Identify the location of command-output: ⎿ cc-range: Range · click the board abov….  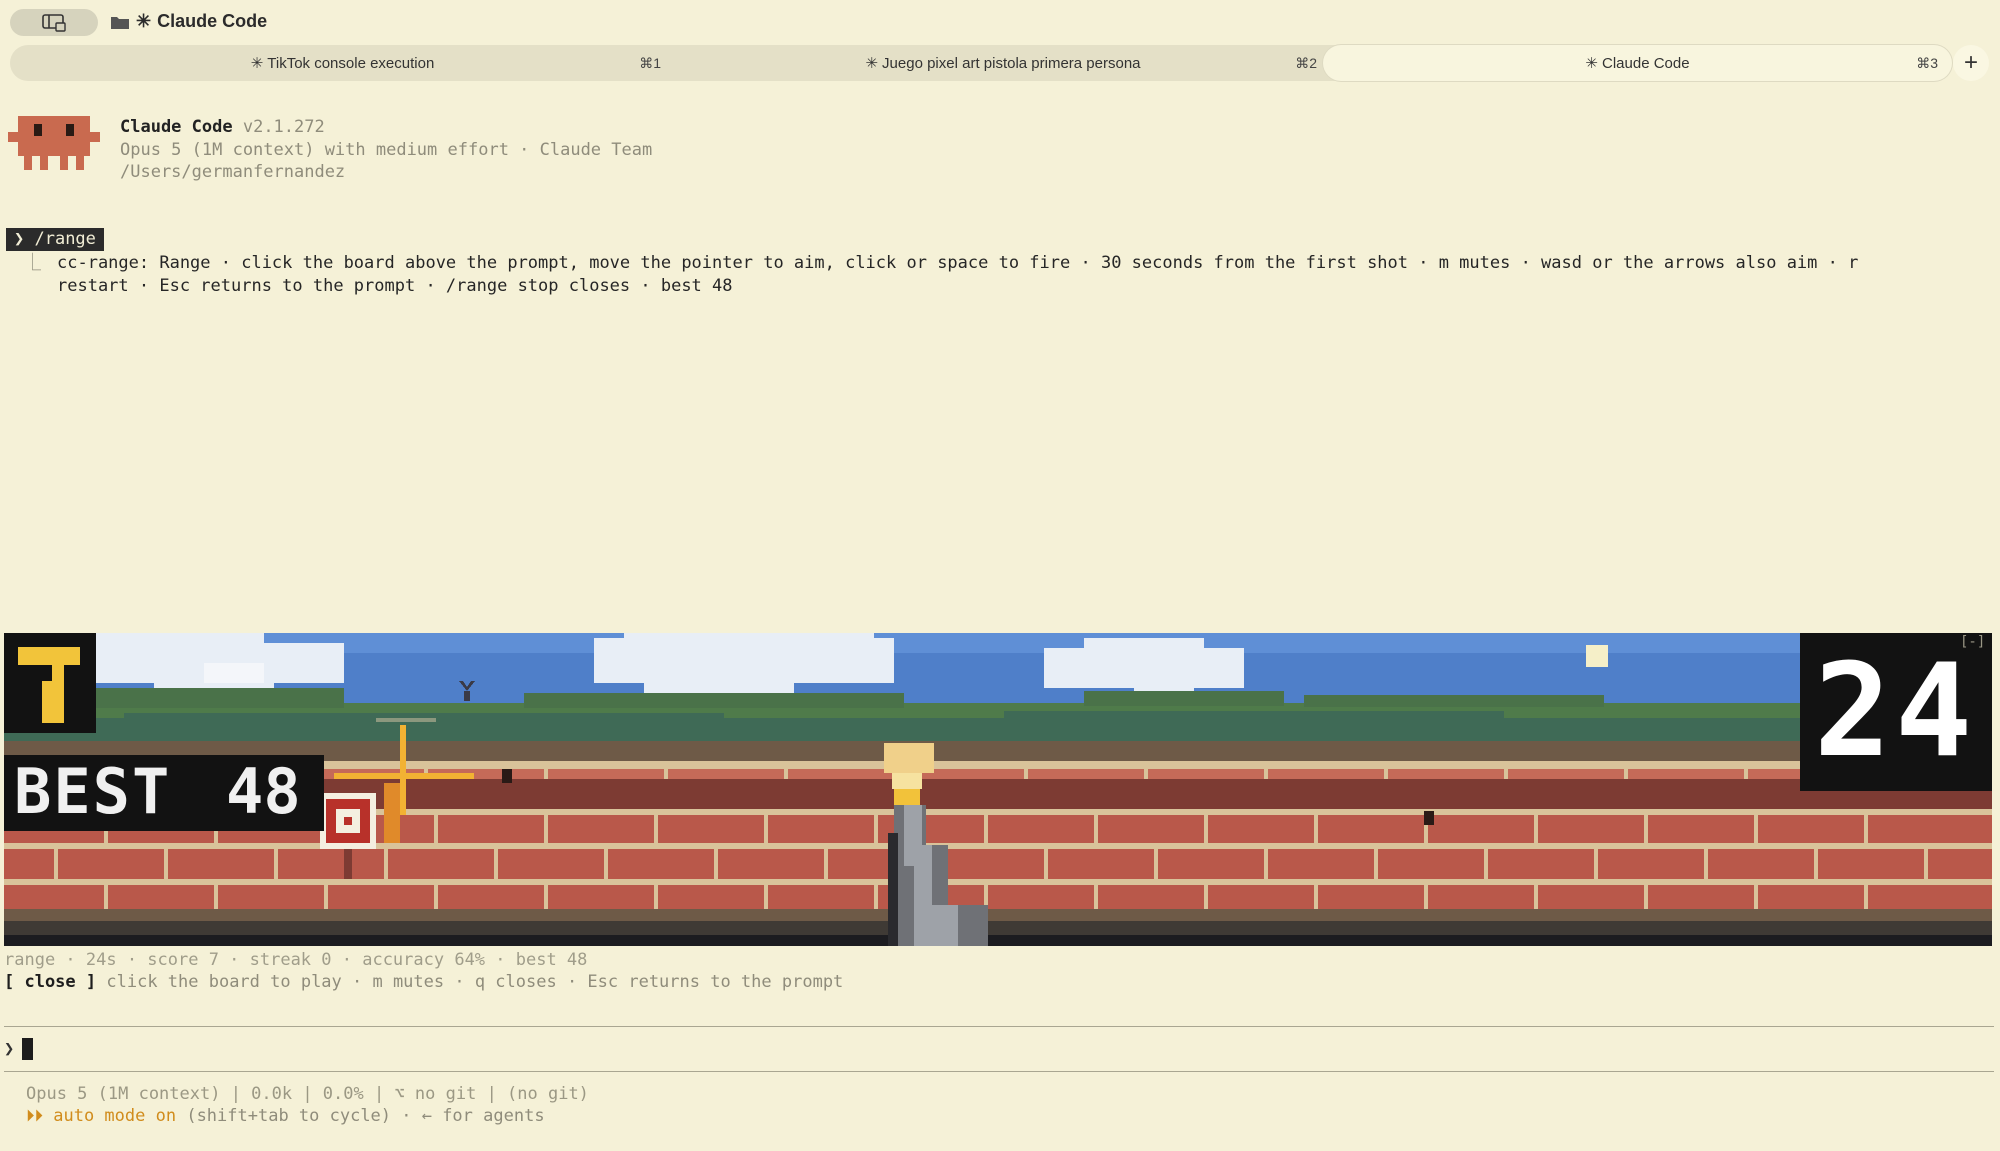
(999, 274).